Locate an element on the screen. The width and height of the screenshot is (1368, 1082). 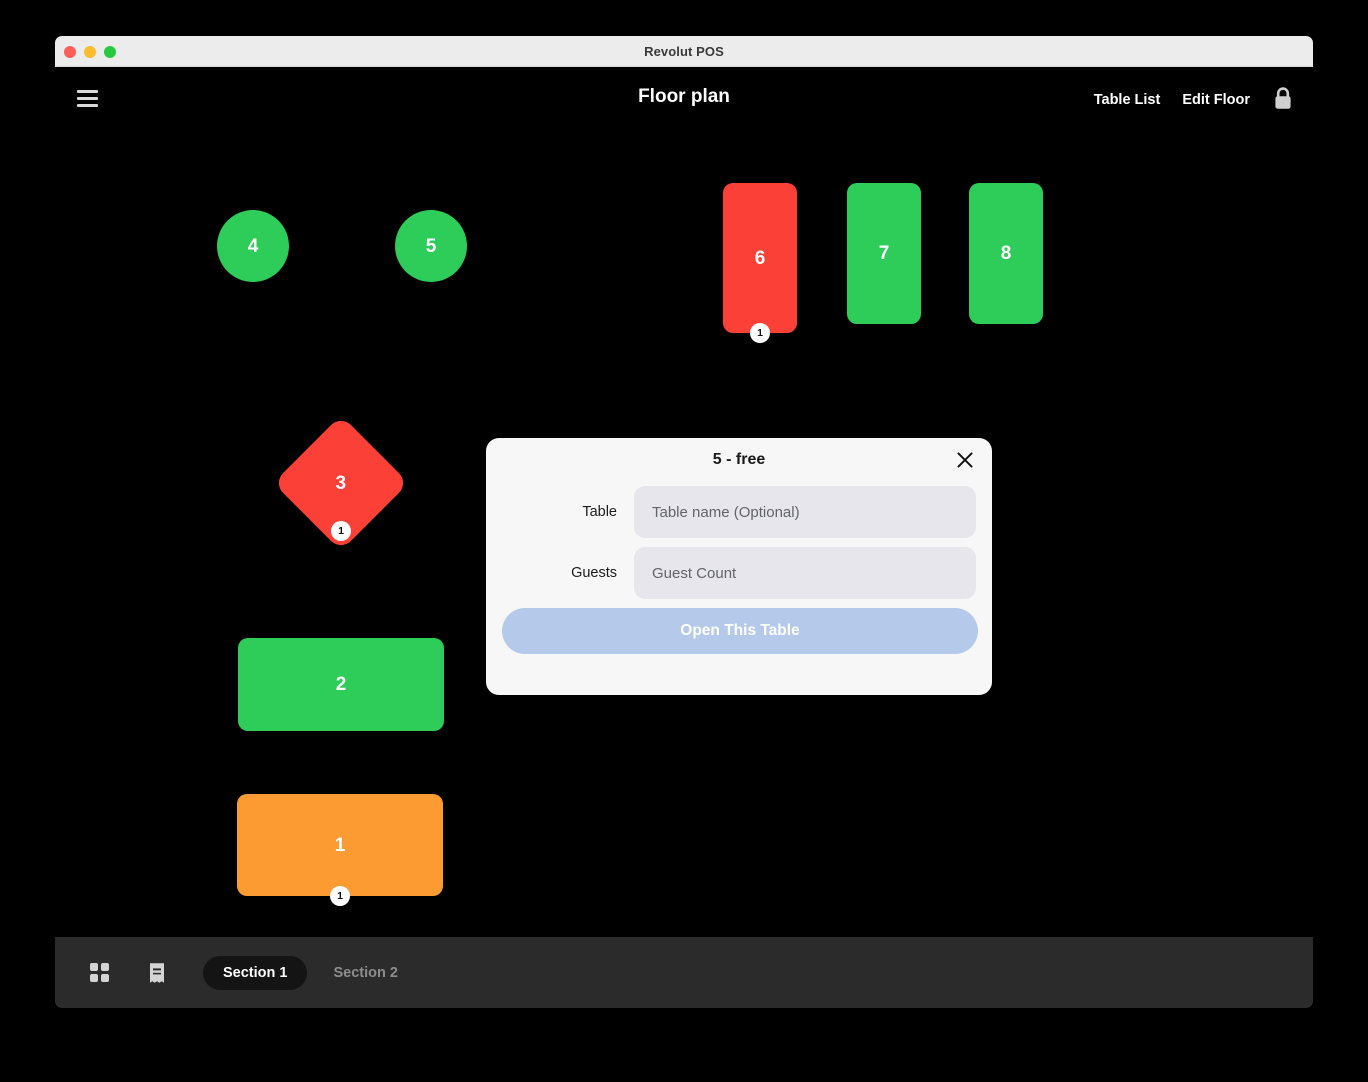
table-shape: 5 is located at coordinates (431, 246).